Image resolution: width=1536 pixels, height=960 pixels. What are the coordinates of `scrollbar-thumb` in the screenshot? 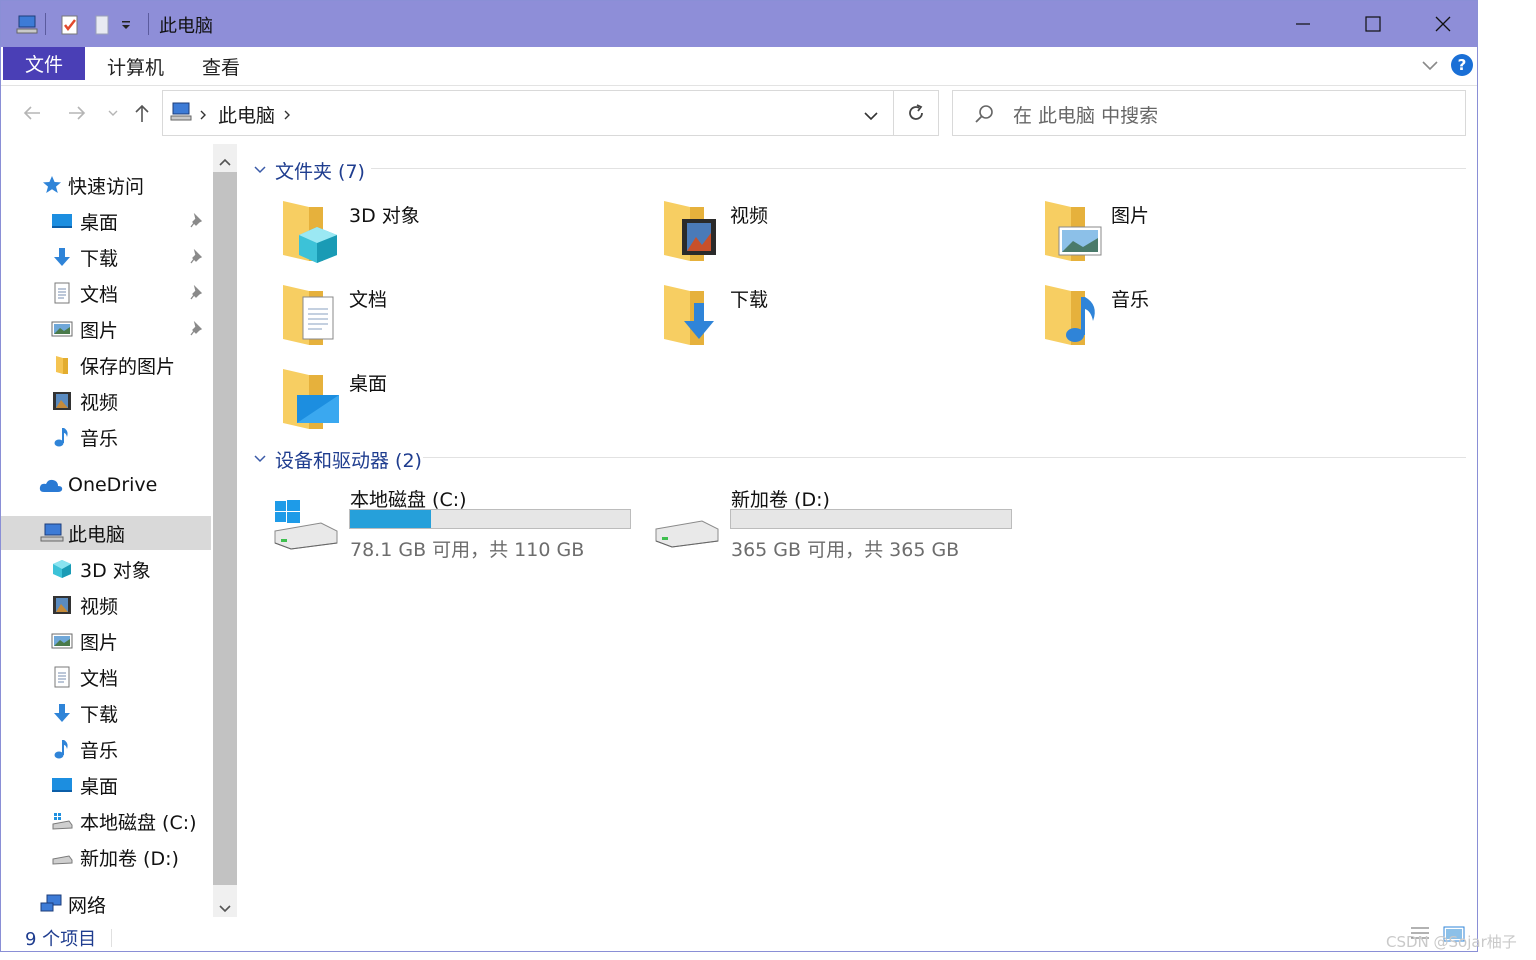 It's located at (225, 528).